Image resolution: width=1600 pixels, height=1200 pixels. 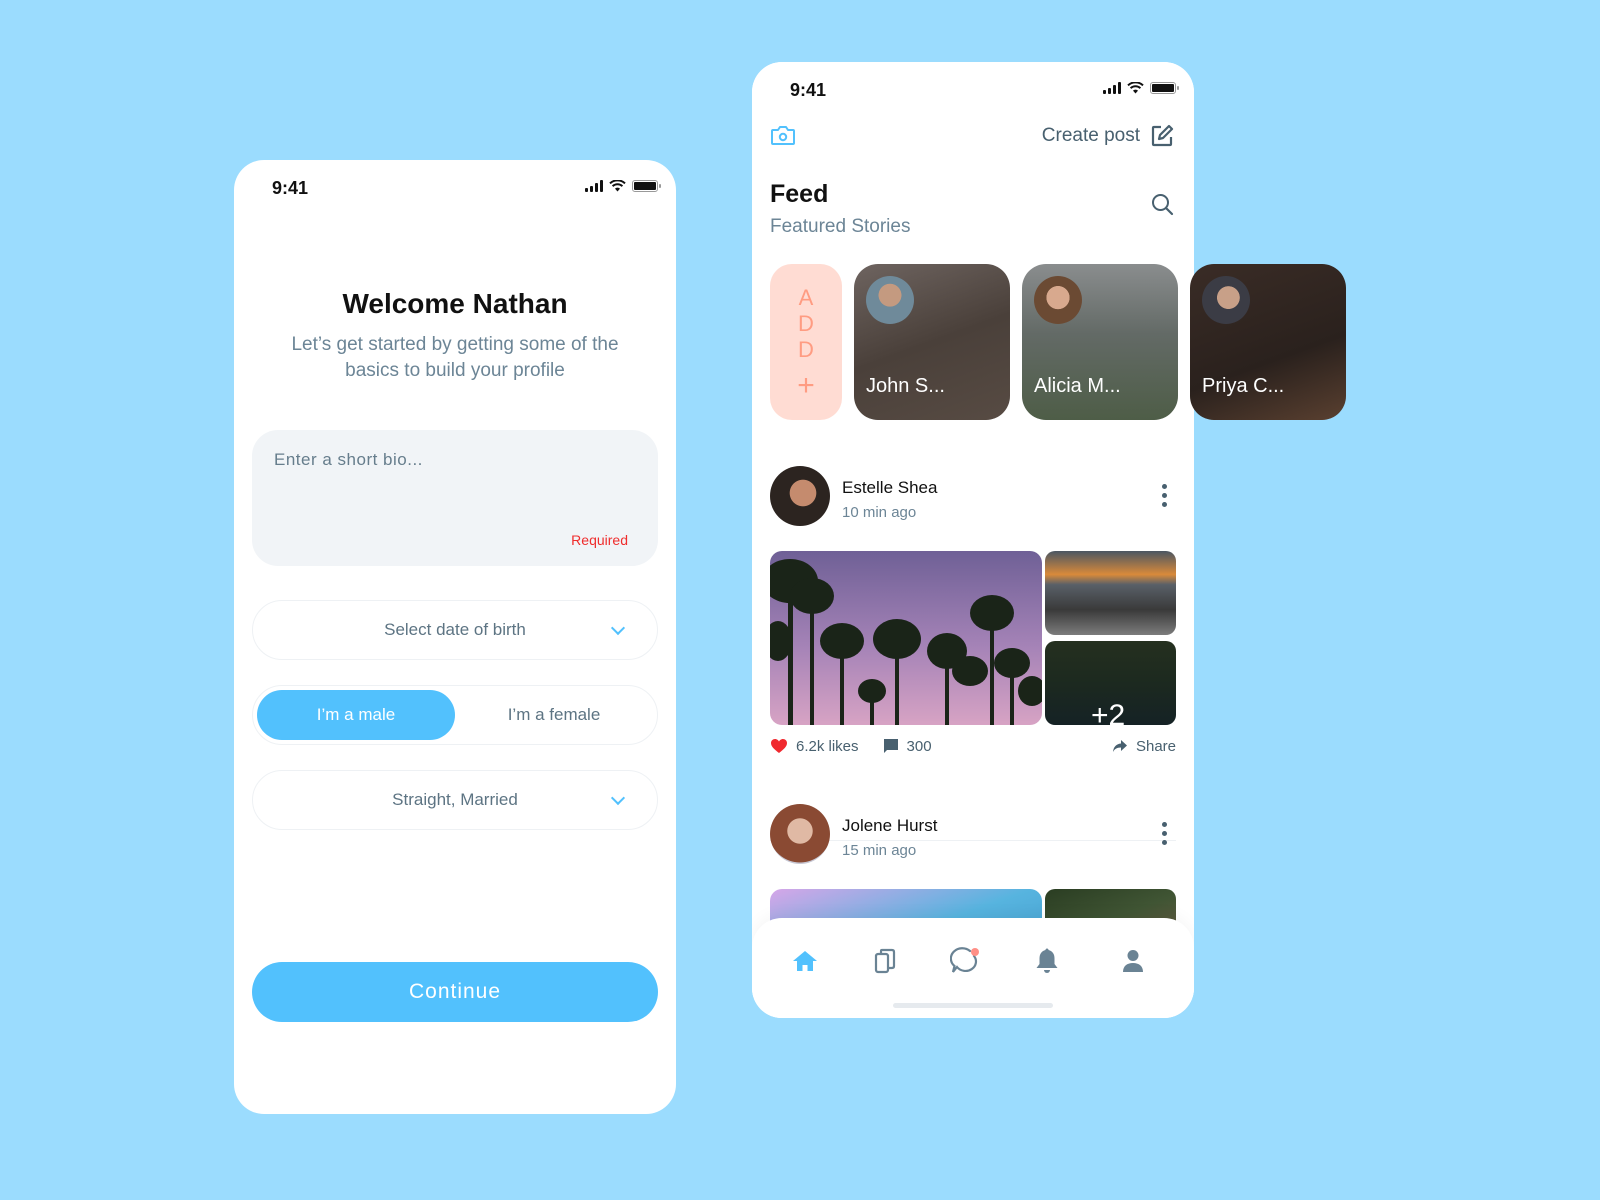 I want to click on bell-icon, so click(x=1047, y=960).